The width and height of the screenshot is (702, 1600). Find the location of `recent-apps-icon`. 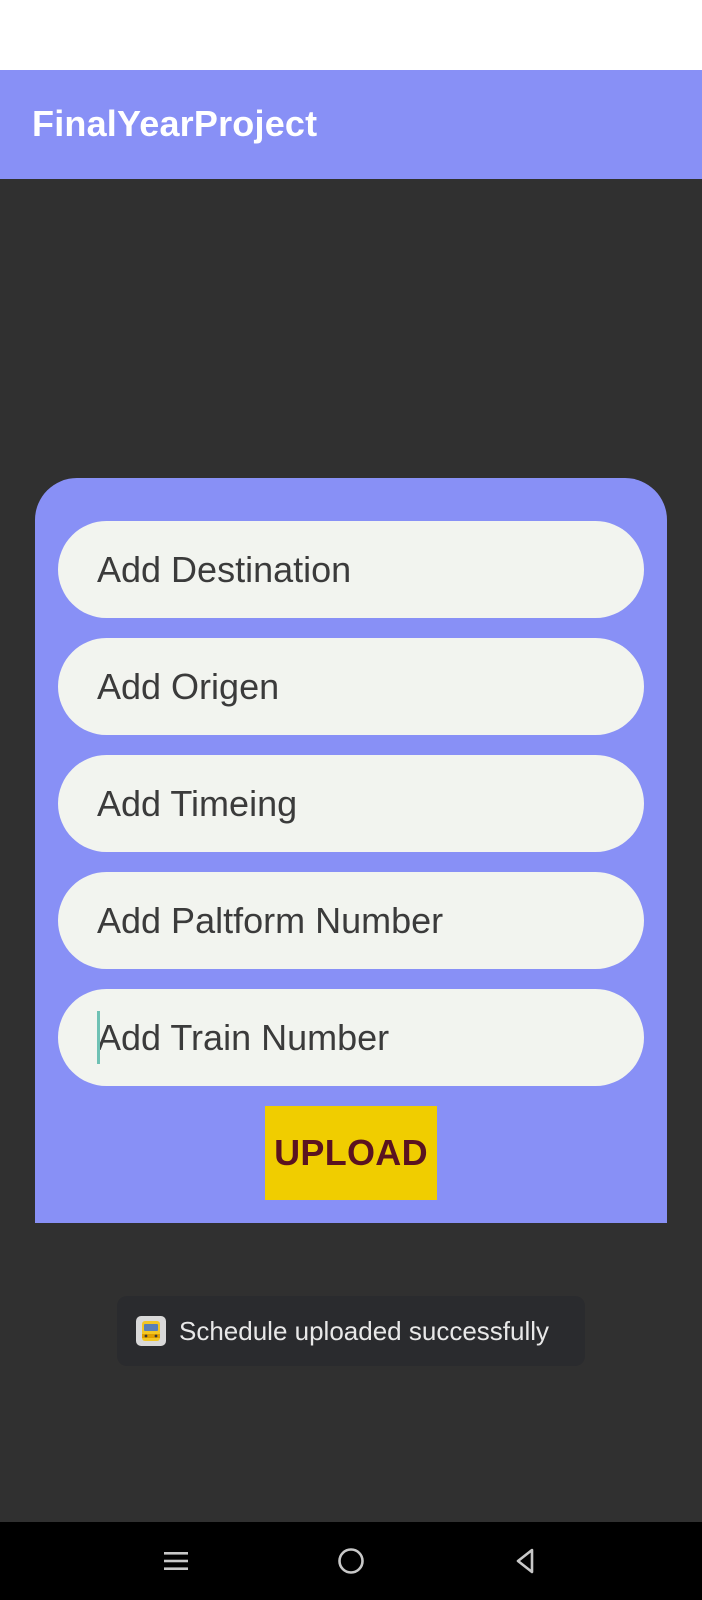

recent-apps-icon is located at coordinates (176, 1561).